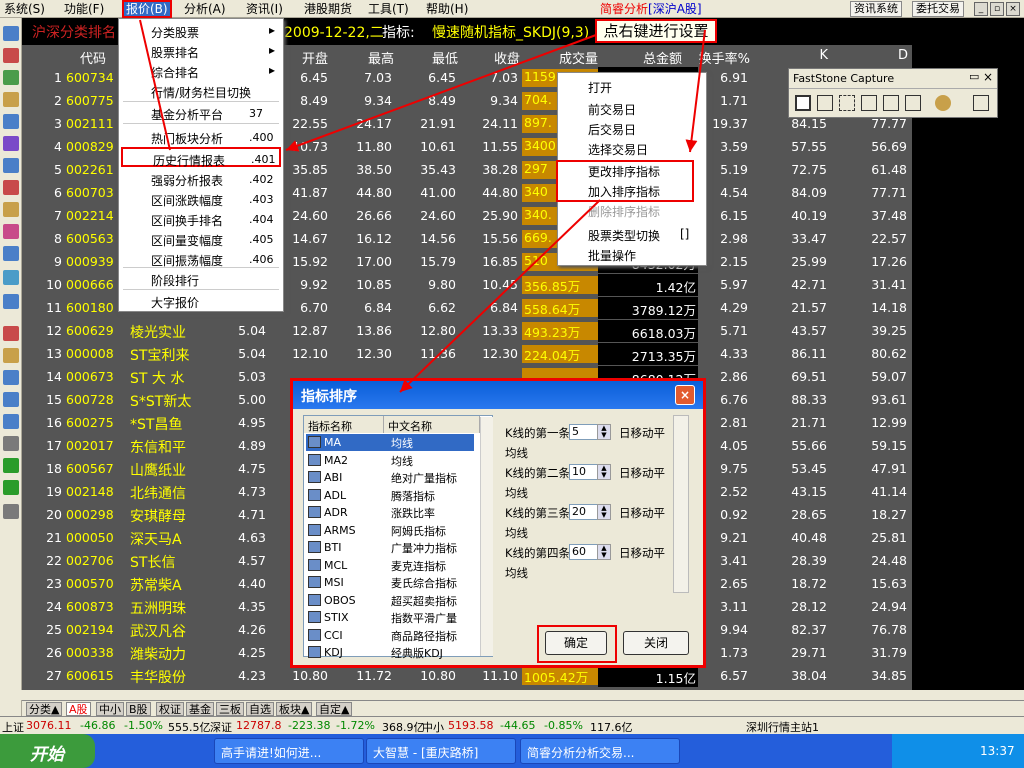 The image size is (1024, 768). Describe the element at coordinates (201, 157) in the screenshot. I see `menu-item-6: 历史行情报表 .401` at that location.